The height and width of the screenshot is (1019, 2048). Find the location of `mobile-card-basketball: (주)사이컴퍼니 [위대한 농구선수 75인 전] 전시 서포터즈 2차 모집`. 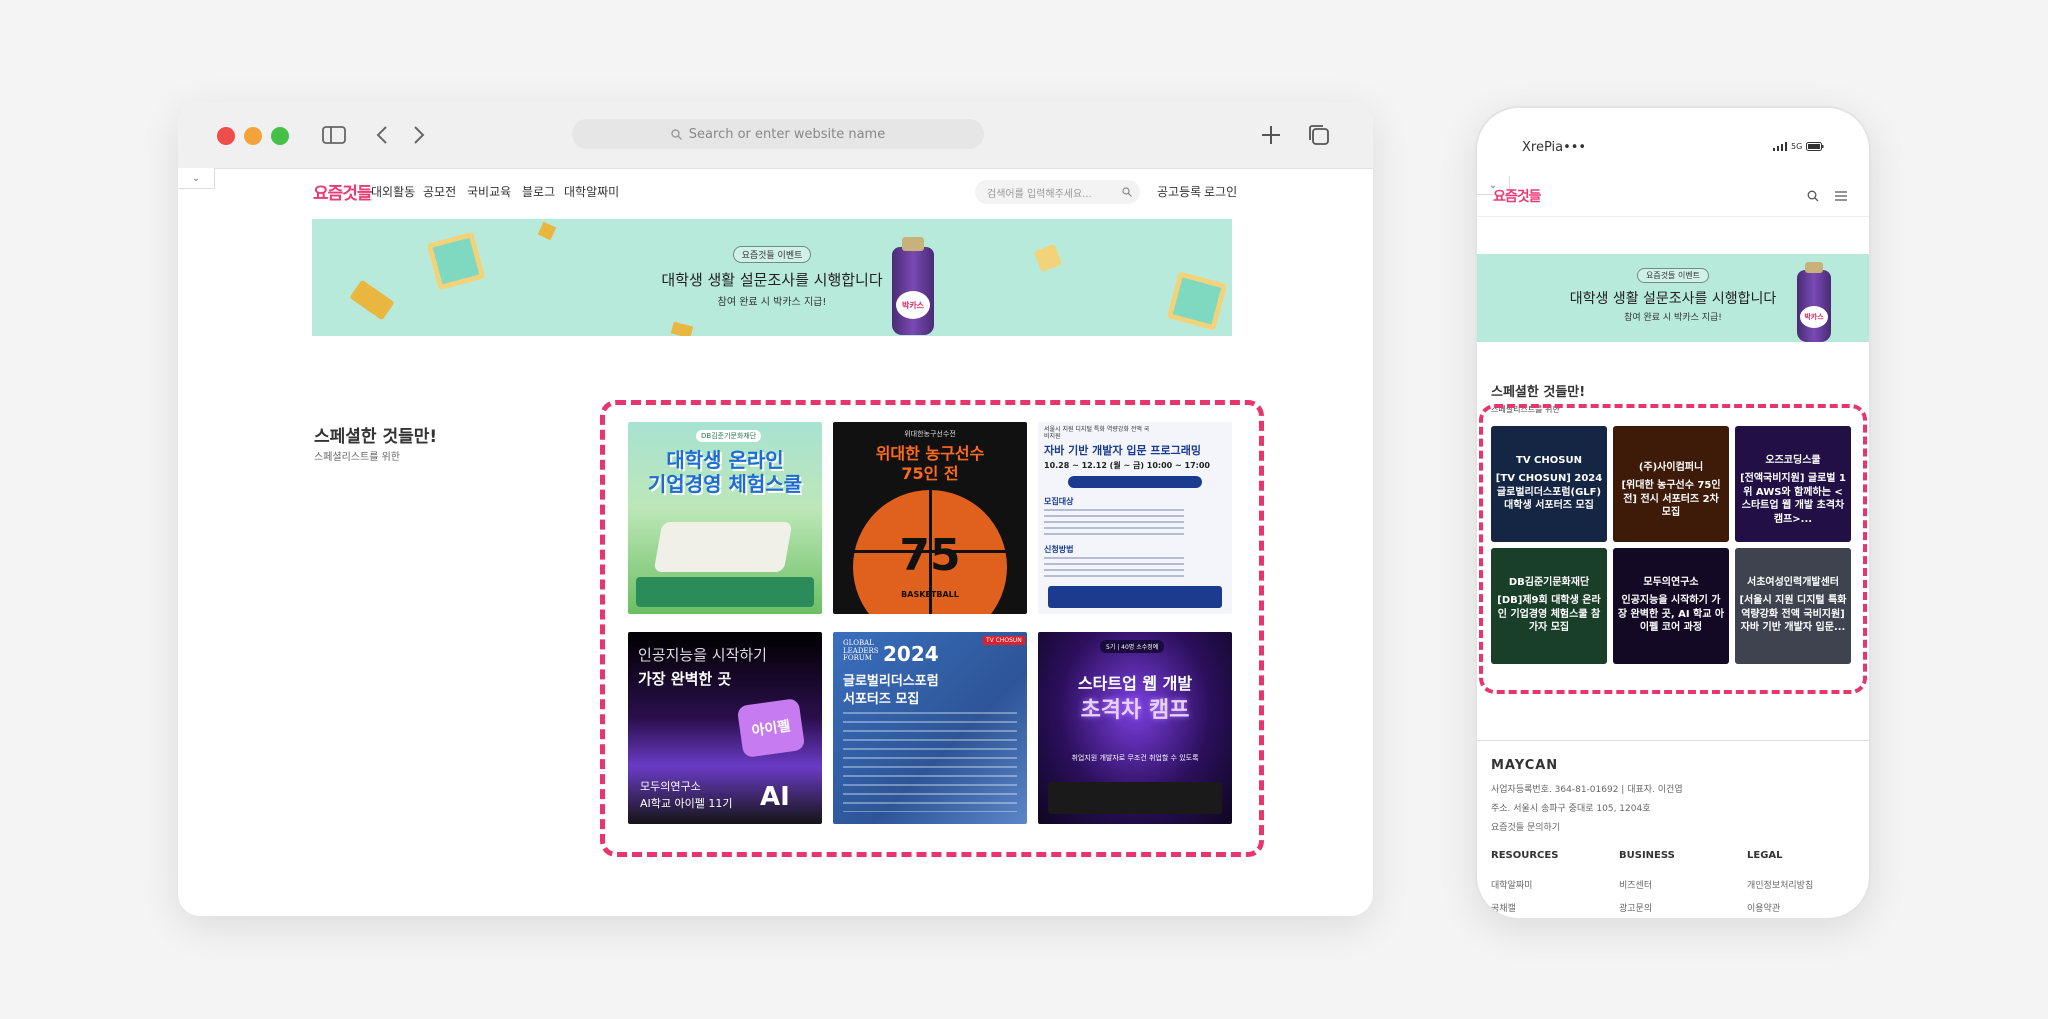

mobile-card-basketball: (주)사이컴퍼니 [위대한 농구선수 75인 전] 전시 서포터즈 2차 모집 is located at coordinates (1671, 484).